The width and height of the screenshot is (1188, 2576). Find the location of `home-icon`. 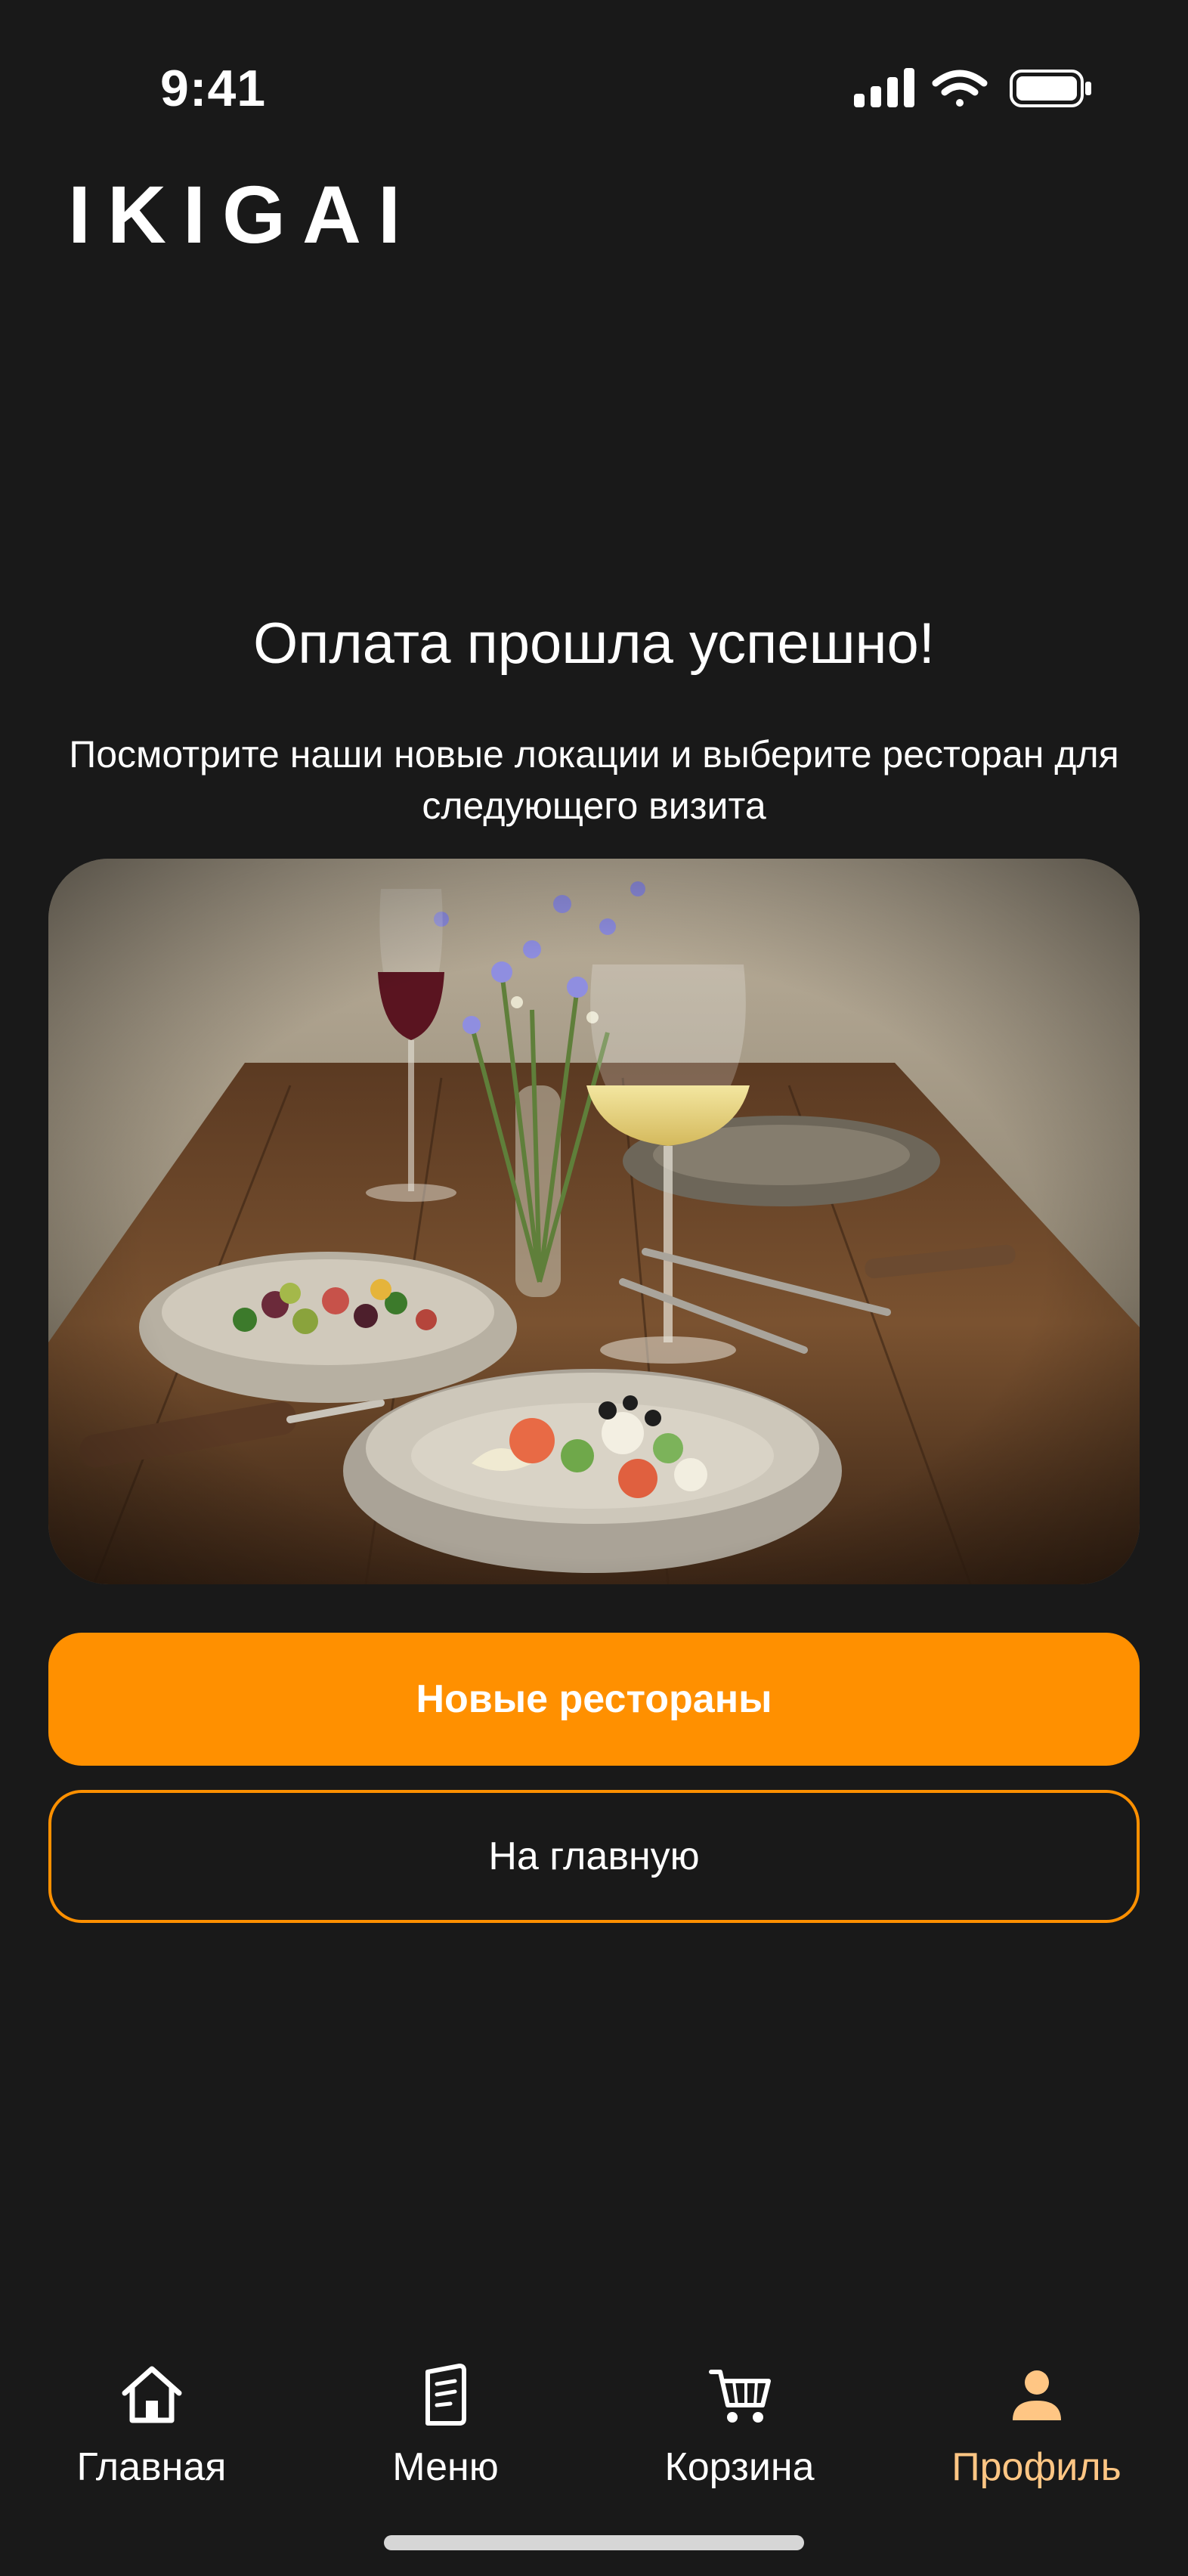

home-icon is located at coordinates (151, 2394).